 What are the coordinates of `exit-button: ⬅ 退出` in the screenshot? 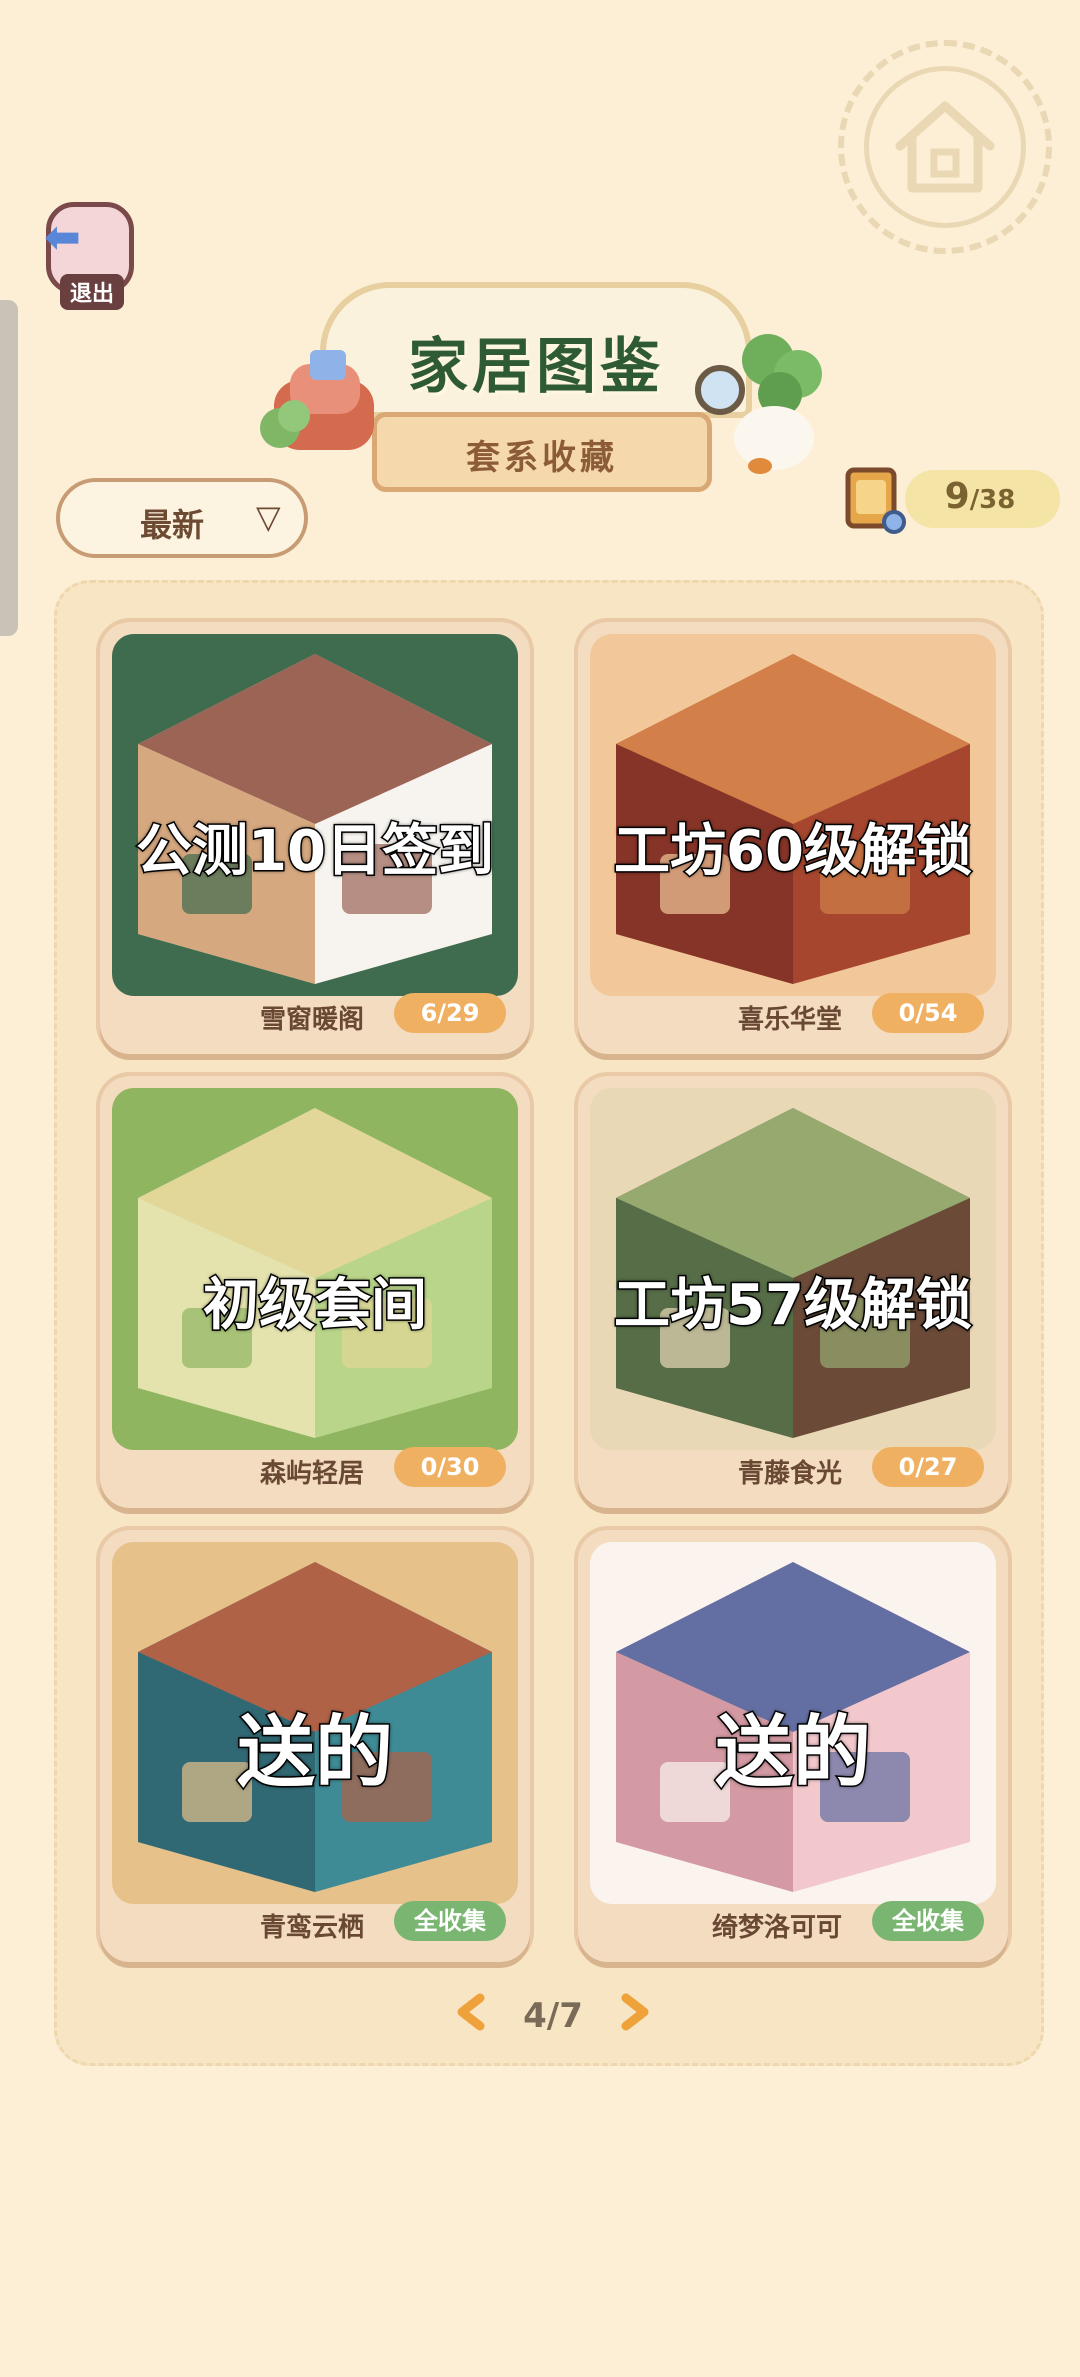 It's located at (90, 251).